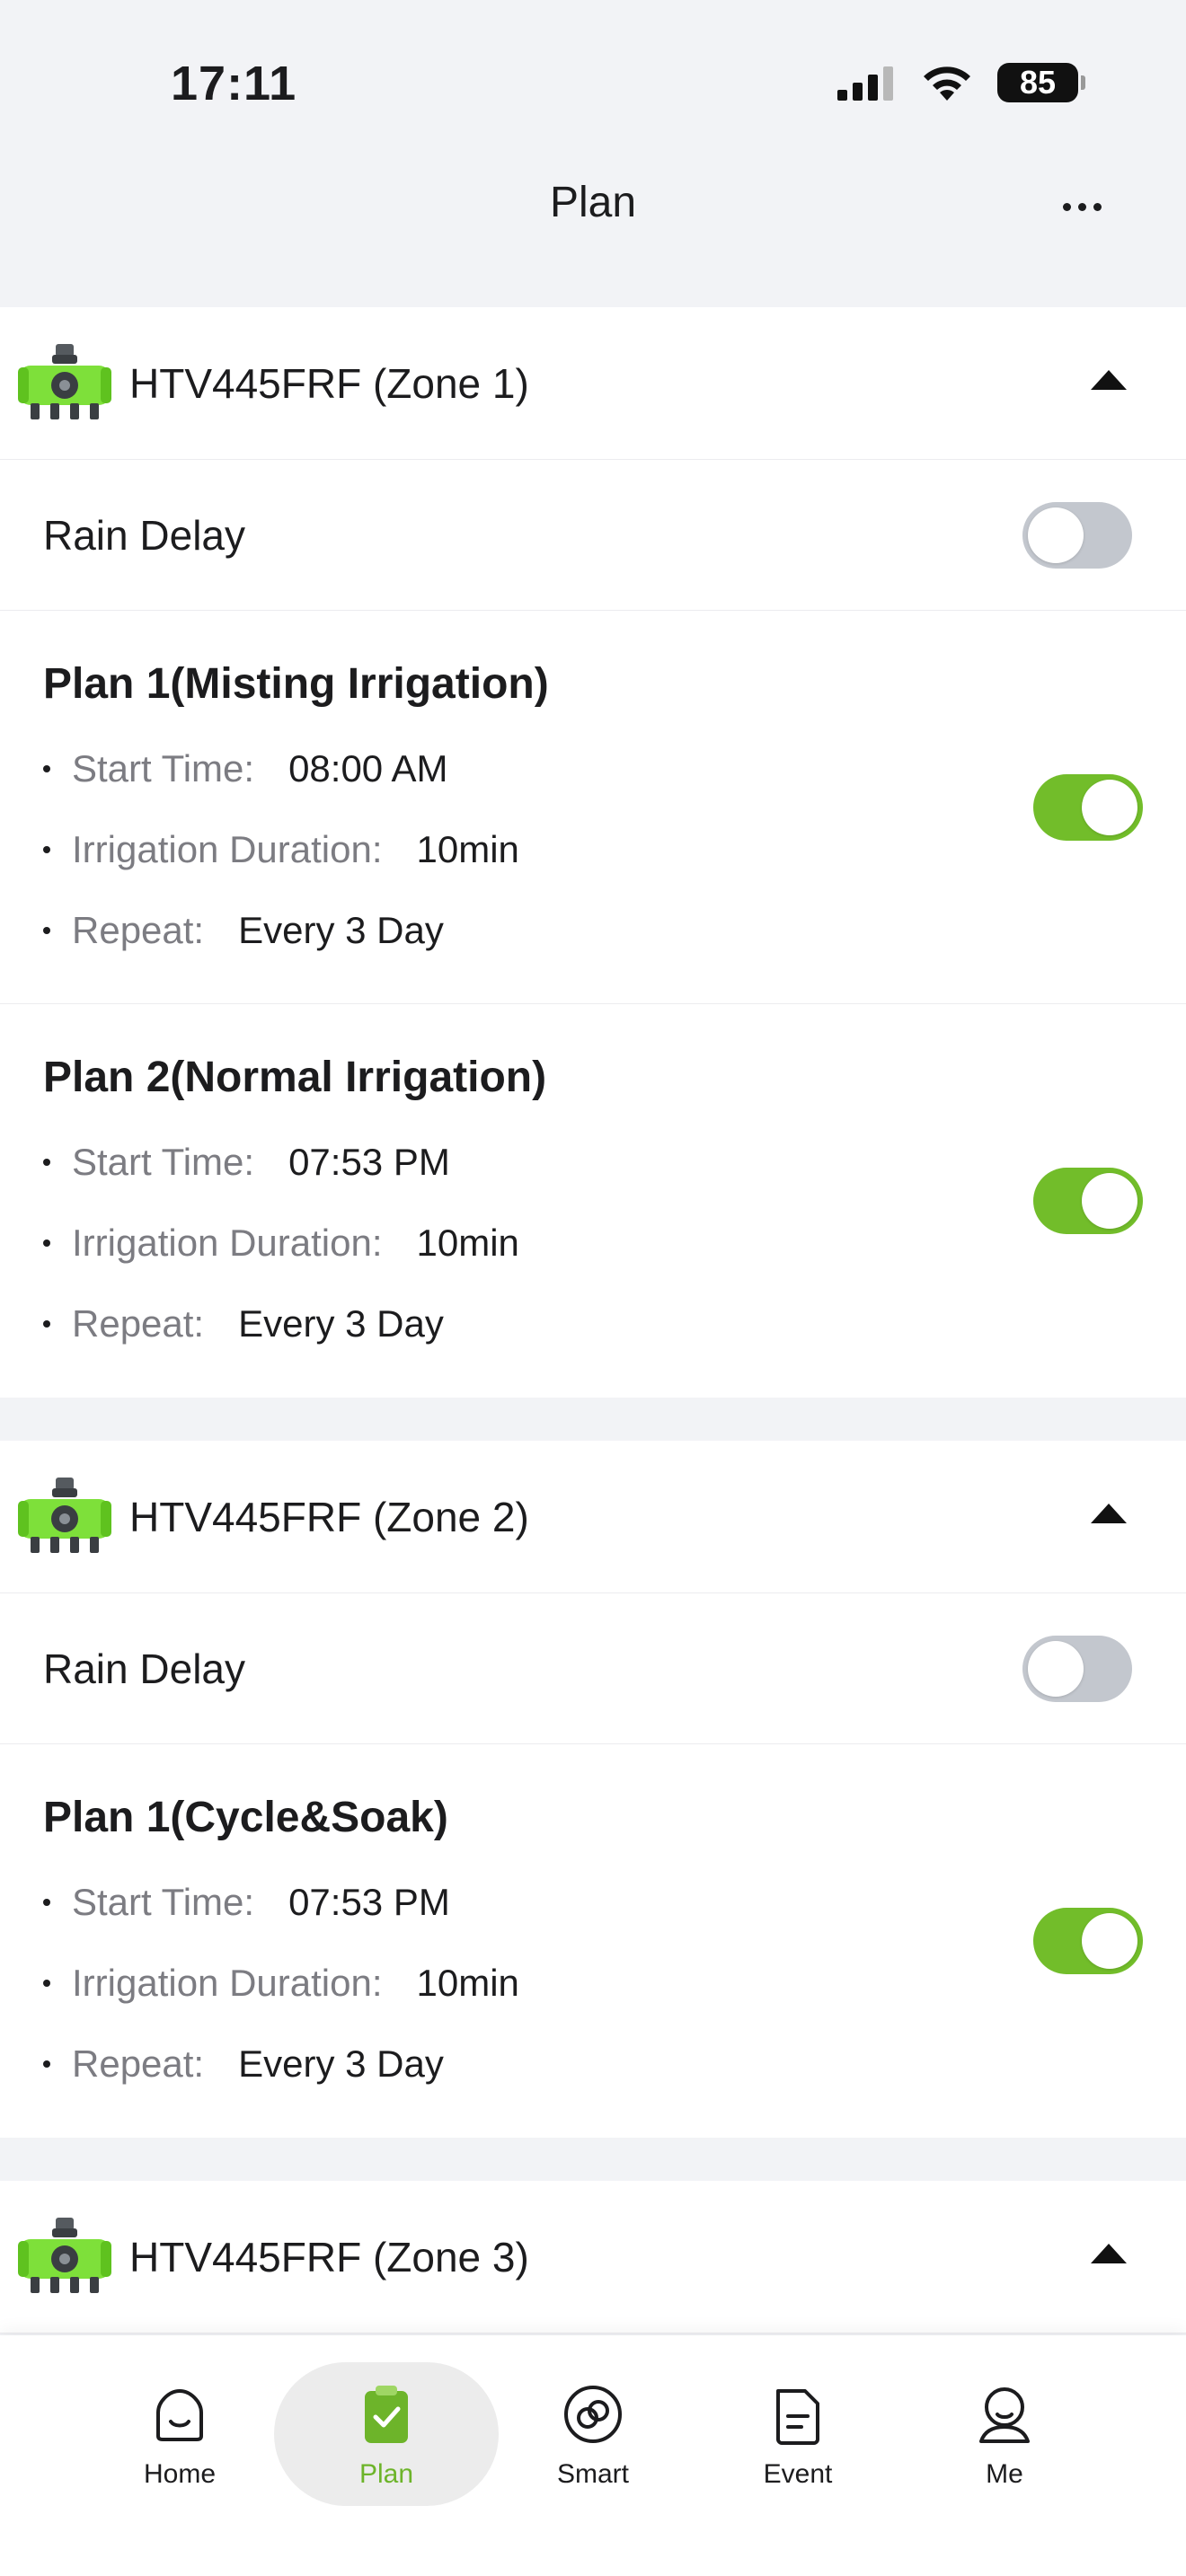 This screenshot has width=1186, height=2576. Describe the element at coordinates (386, 2414) in the screenshot. I see `plan-icon` at that location.